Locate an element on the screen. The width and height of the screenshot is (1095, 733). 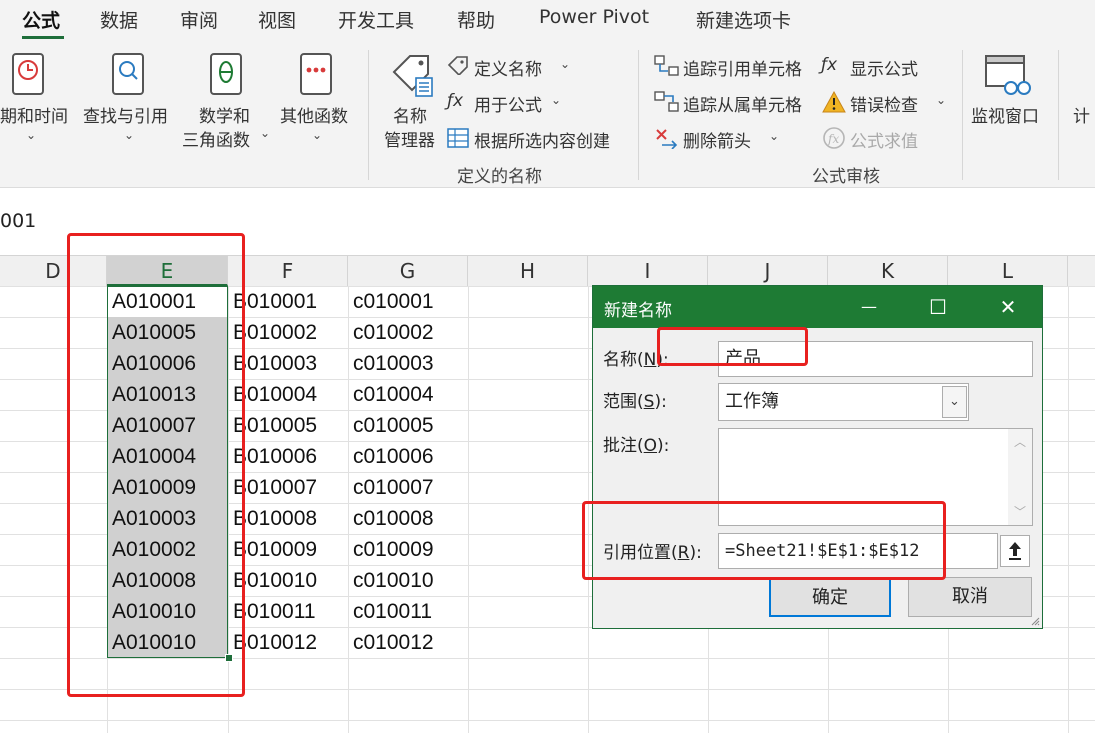
cell-G12: c010012 is located at coordinates (408, 642).